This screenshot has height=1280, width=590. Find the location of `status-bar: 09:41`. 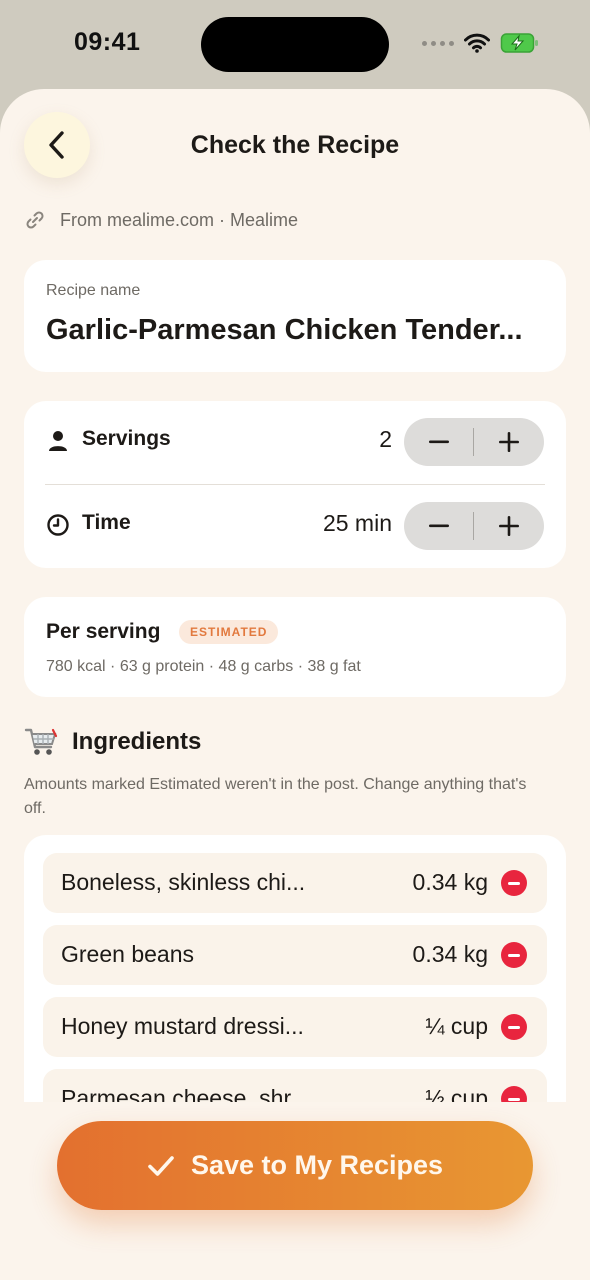

status-bar: 09:41 is located at coordinates (295, 44).